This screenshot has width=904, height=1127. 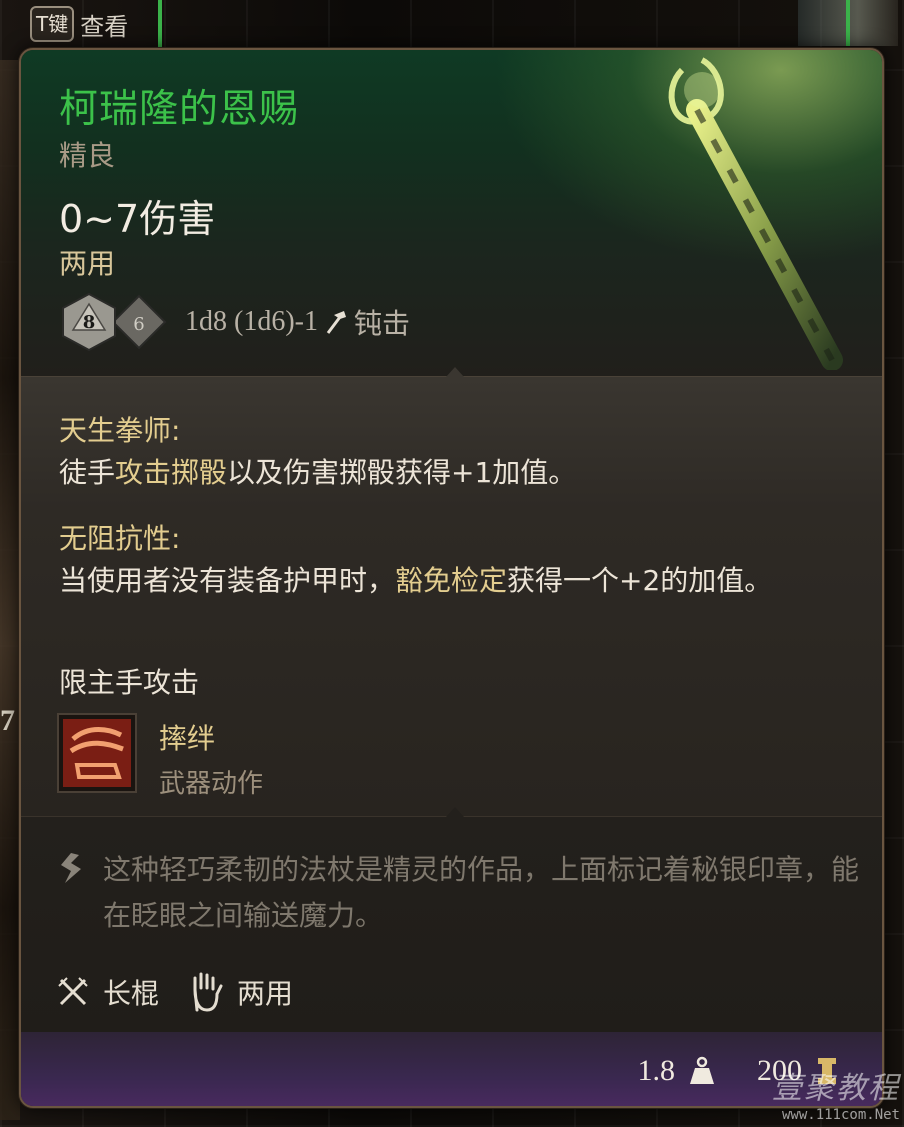 I want to click on topple-icon, so click(x=97, y=753).